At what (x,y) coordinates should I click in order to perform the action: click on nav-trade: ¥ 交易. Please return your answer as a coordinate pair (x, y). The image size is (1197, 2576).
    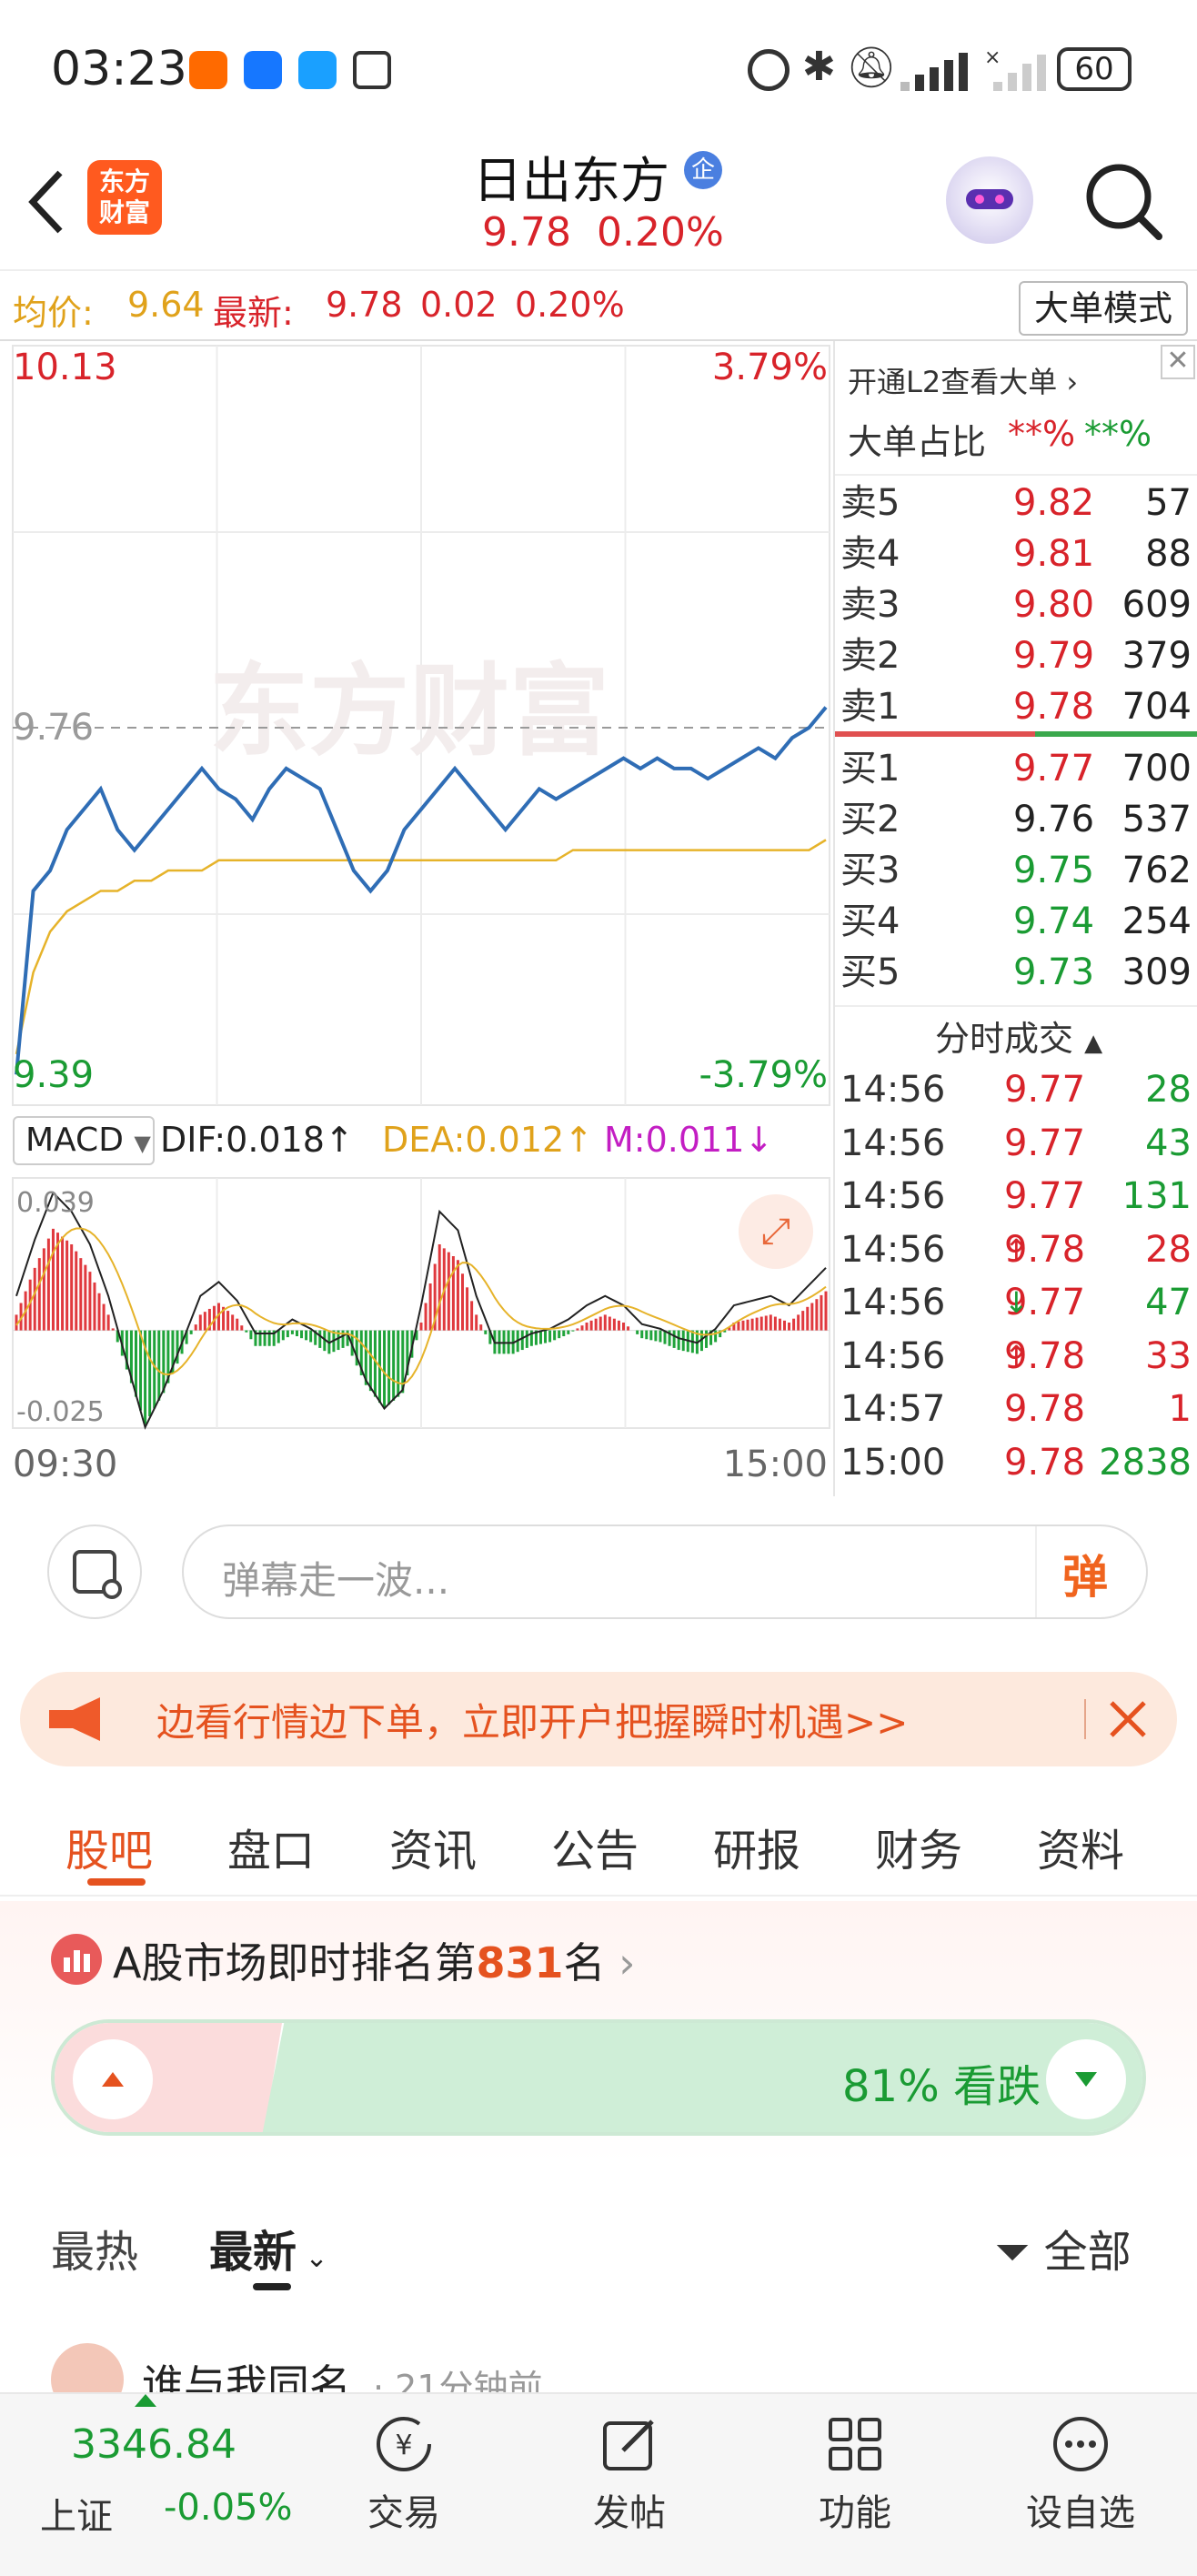
    Looking at the image, I should click on (404, 2474).